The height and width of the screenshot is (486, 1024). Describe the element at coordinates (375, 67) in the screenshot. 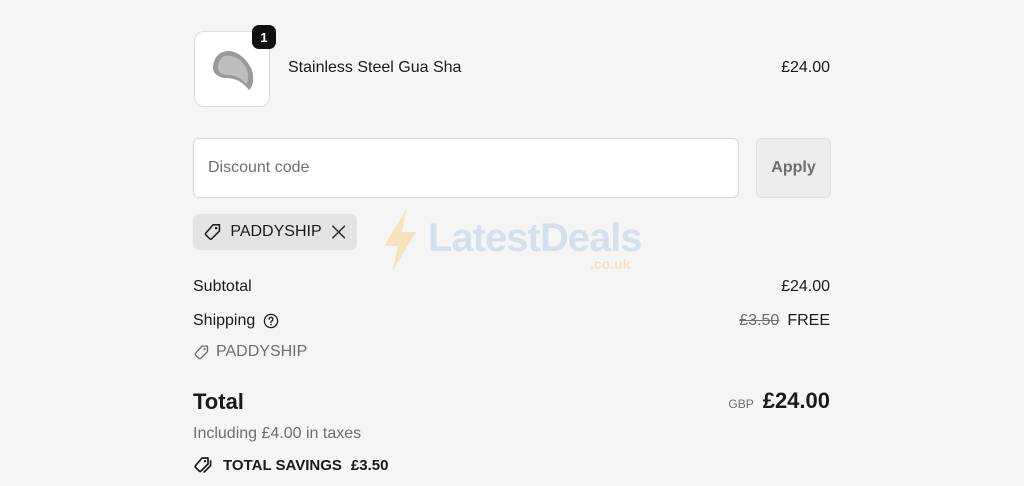

I see `product-name: Stainless Steel Gua Sha` at that location.